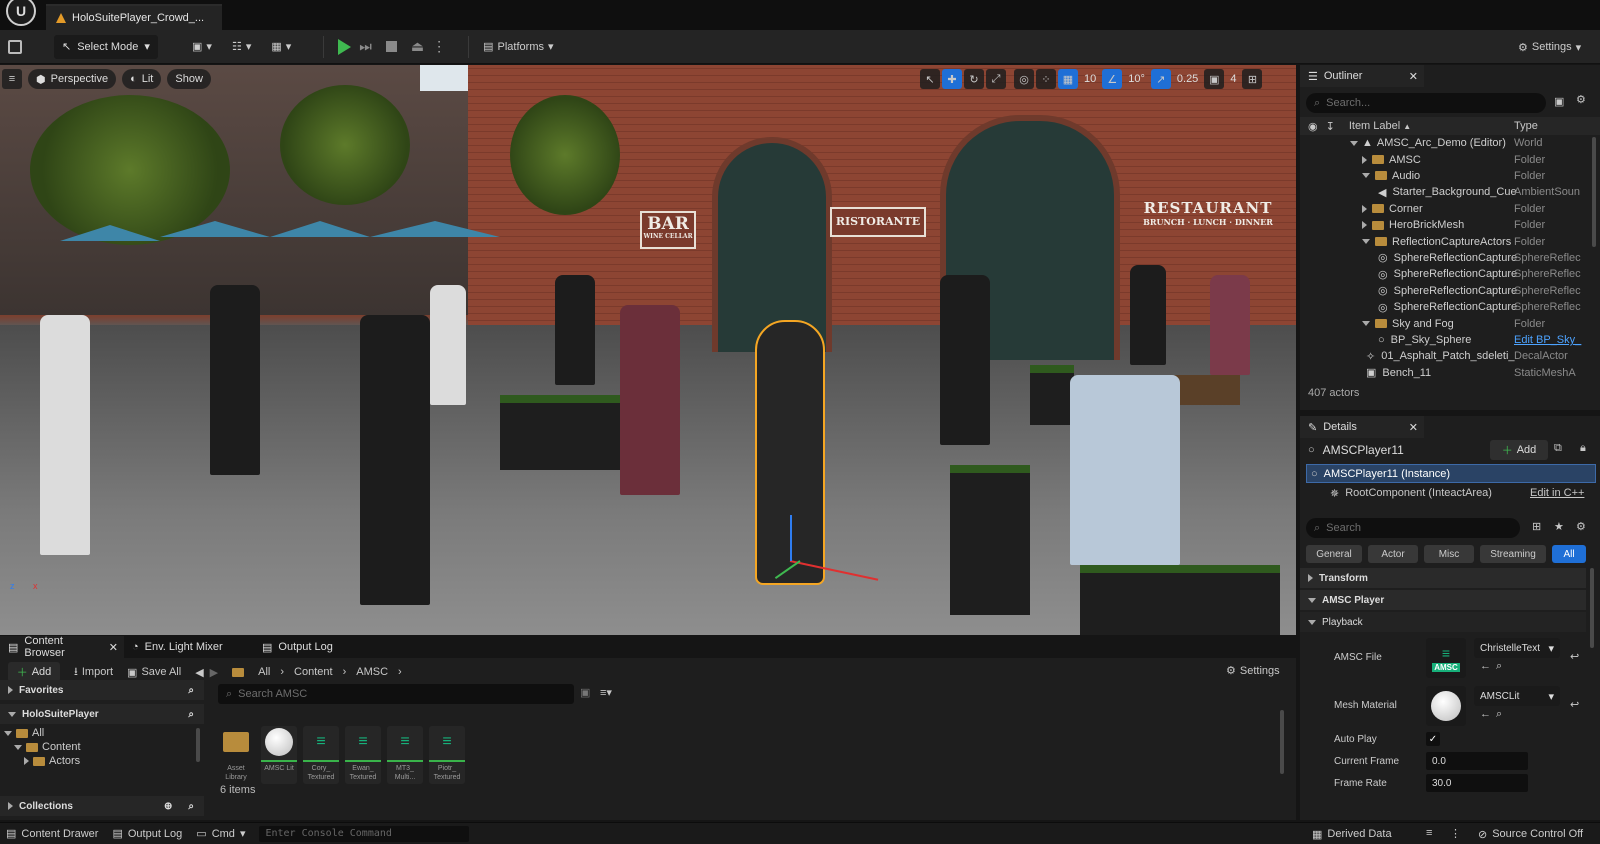 This screenshot has height=844, width=1600. I want to click on collections-header: Collections ⊕ ⌕, so click(102, 806).